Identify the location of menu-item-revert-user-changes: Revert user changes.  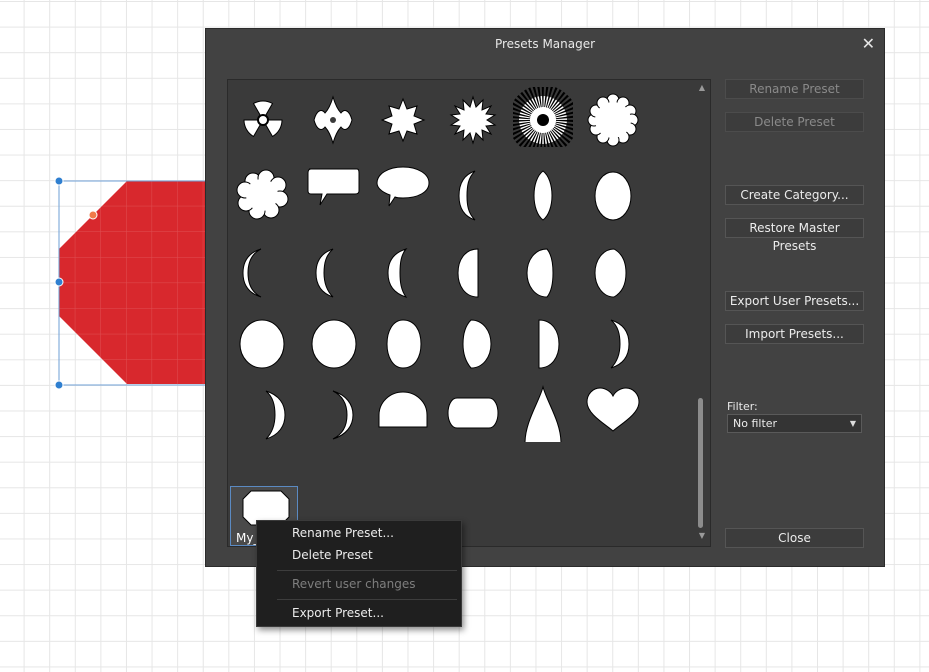
(354, 584).